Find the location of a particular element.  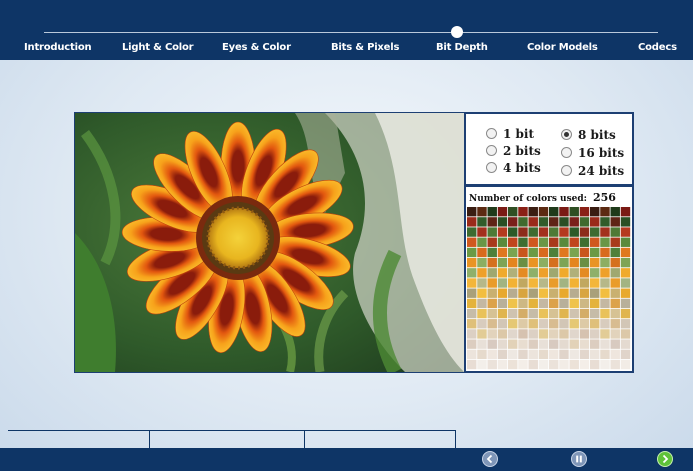

divider is located at coordinates (455, 450).